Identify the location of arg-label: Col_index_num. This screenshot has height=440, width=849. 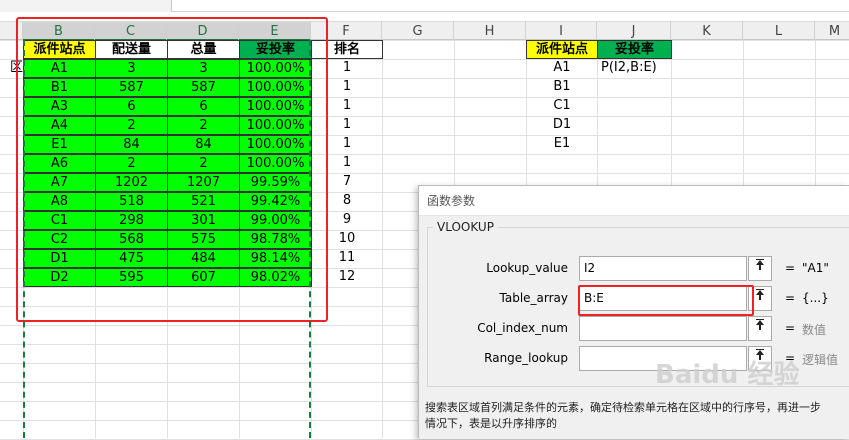
(522, 328).